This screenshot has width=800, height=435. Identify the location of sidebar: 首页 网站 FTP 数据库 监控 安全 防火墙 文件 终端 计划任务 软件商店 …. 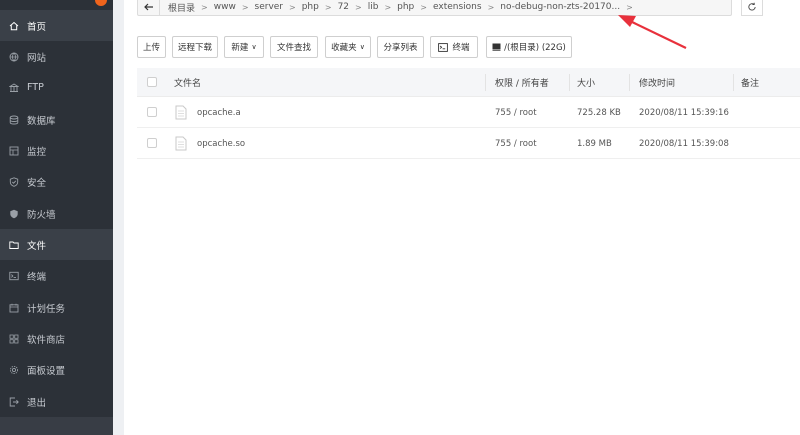
(56, 217).